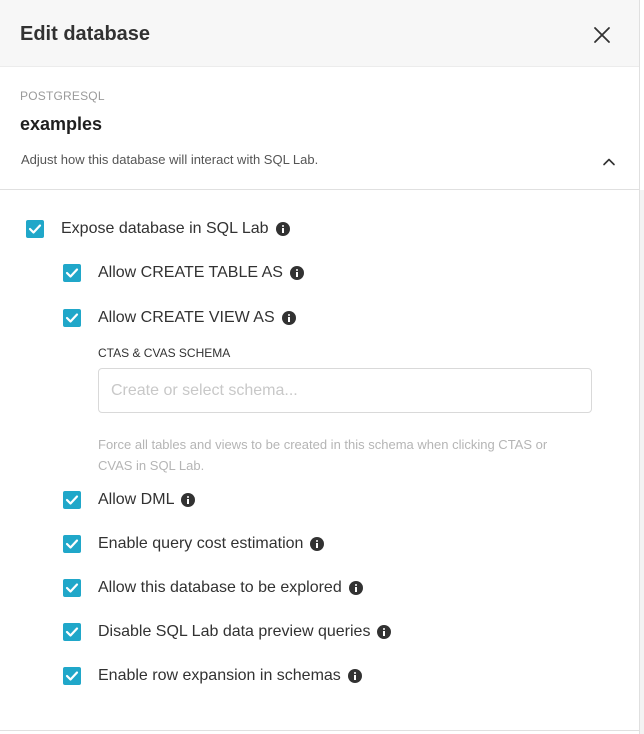 This screenshot has height=734, width=644. What do you see at coordinates (602, 35) in the screenshot?
I see `close-icon` at bounding box center [602, 35].